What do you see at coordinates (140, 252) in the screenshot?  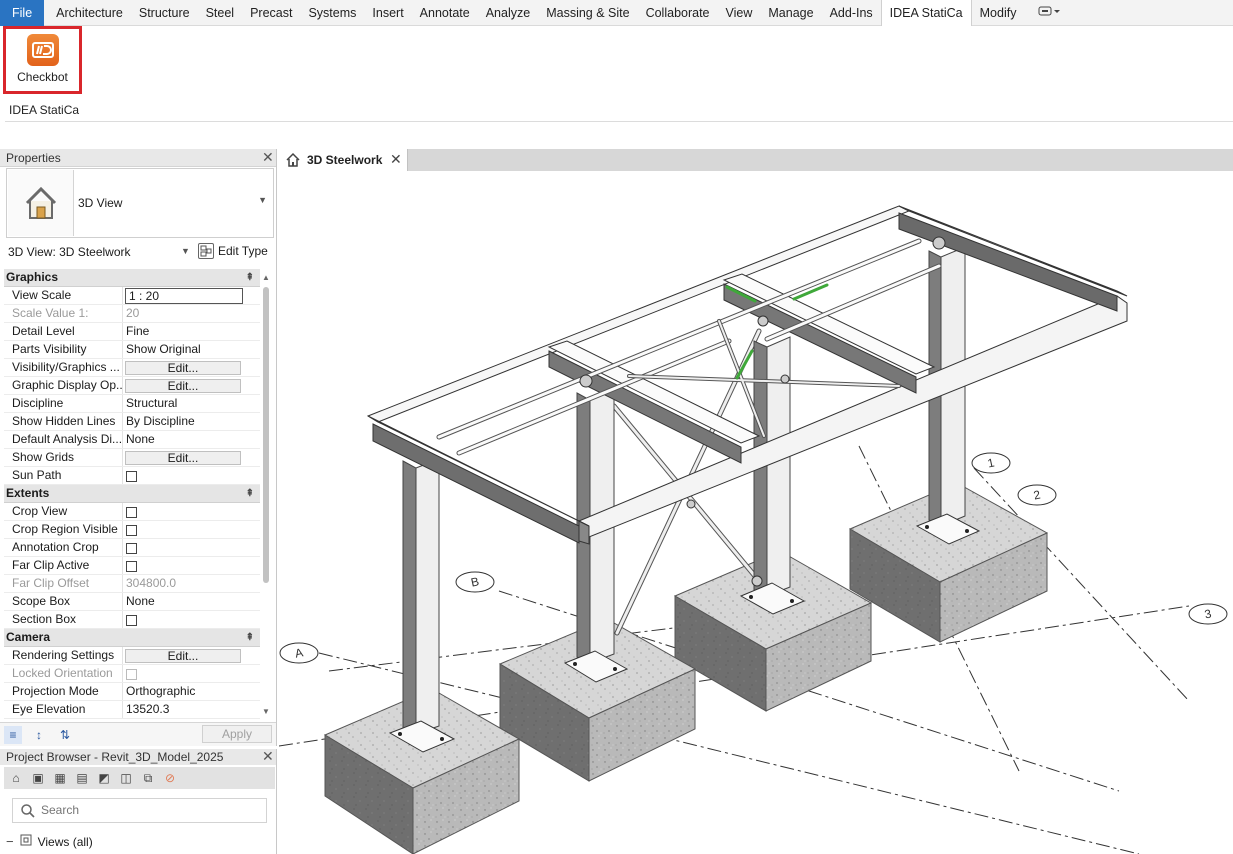 I see `instance-filter: 3D View: 3D Steelwork ▼ Edit Type` at bounding box center [140, 252].